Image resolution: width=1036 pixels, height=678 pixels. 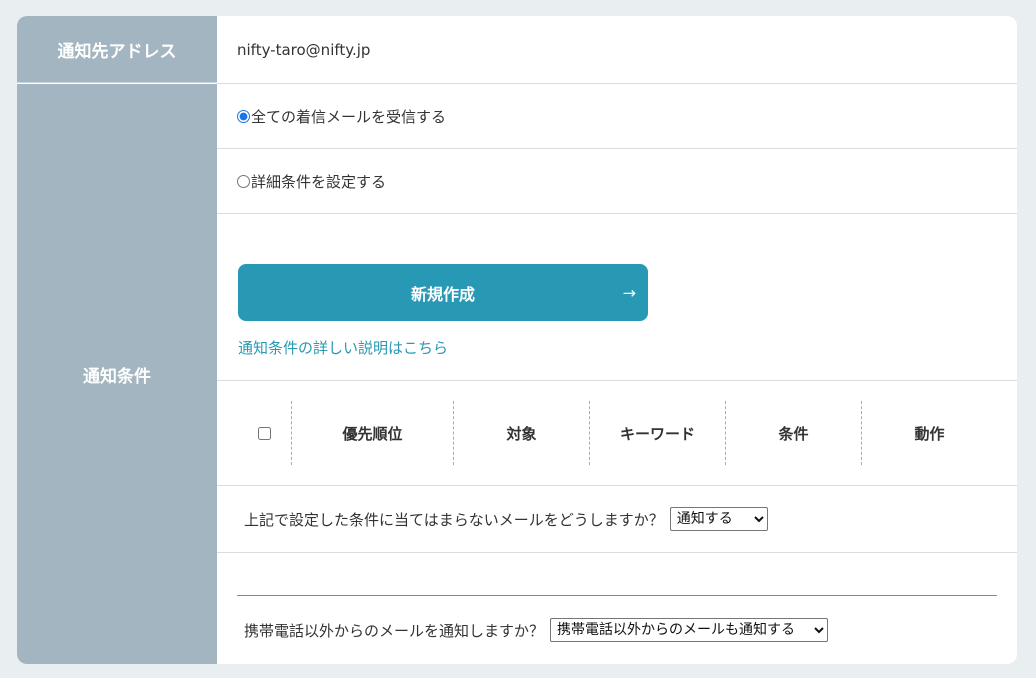 I want to click on detailed-conditions-radio, so click(x=243, y=181).